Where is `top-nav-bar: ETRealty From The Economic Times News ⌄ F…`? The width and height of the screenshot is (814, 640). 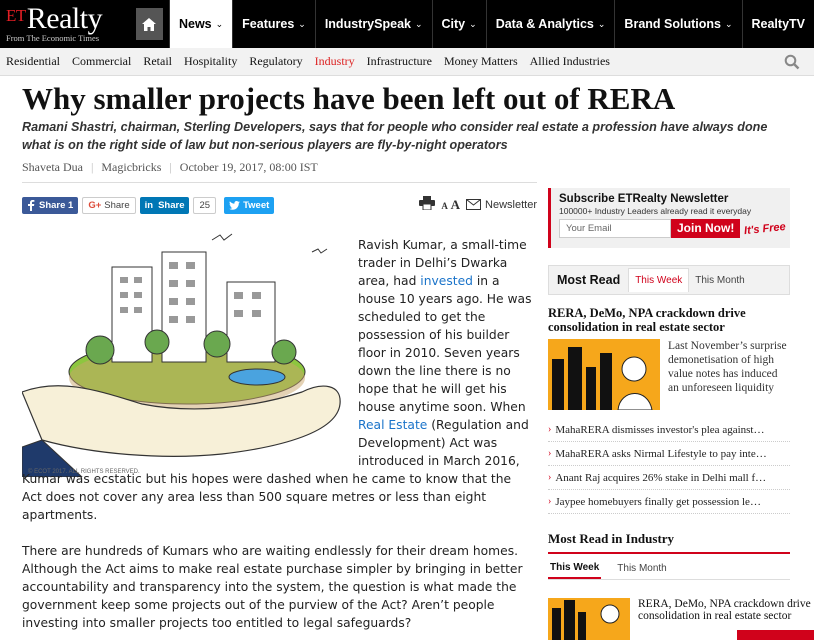
top-nav-bar: ETRealty From The Economic Times News ⌄ F… is located at coordinates (407, 24).